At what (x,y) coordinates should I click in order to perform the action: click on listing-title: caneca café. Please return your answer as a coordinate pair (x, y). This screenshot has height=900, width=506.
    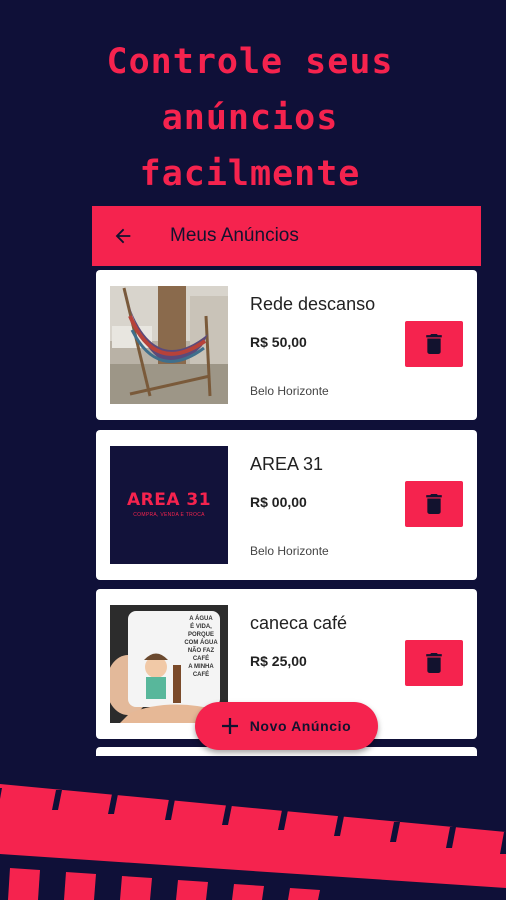
    Looking at the image, I should click on (299, 623).